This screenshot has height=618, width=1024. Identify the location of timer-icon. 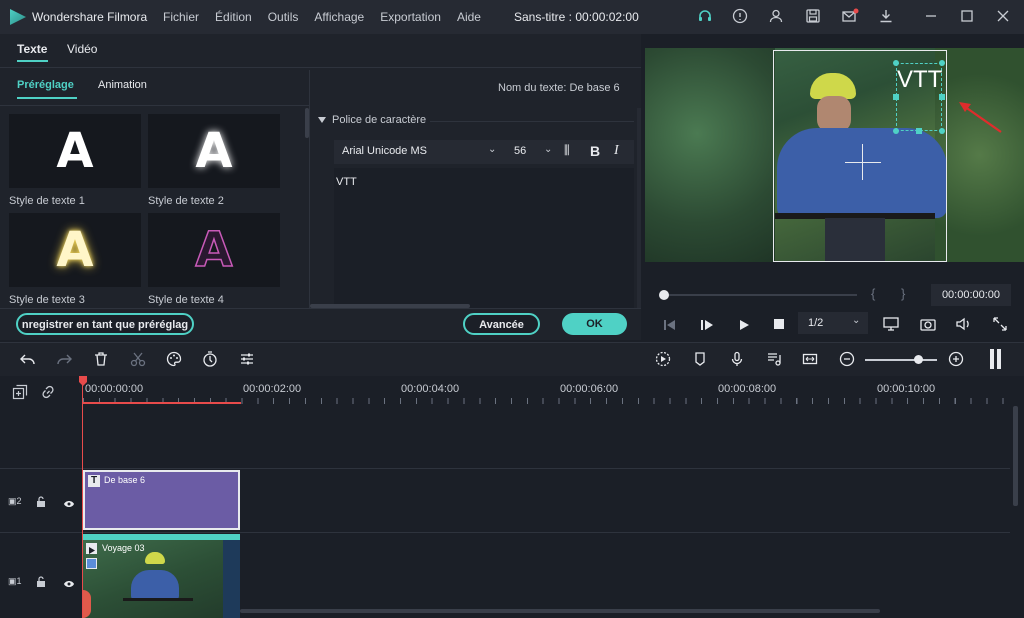
(210, 361).